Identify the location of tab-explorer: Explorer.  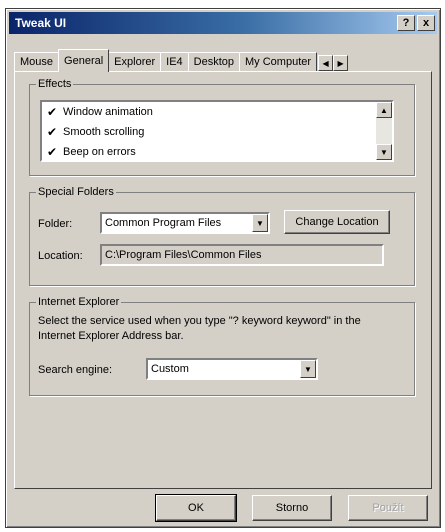
(135, 61).